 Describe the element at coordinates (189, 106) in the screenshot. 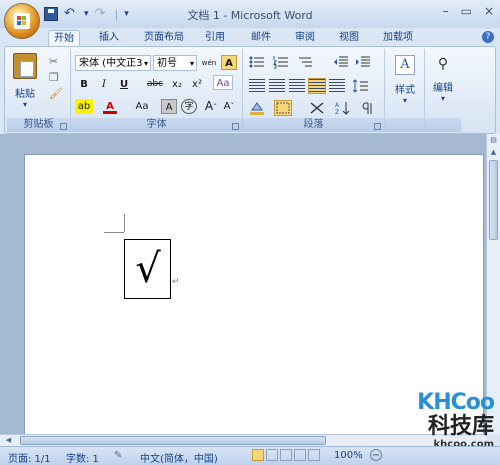

I see `enclose-char-button: 字` at that location.